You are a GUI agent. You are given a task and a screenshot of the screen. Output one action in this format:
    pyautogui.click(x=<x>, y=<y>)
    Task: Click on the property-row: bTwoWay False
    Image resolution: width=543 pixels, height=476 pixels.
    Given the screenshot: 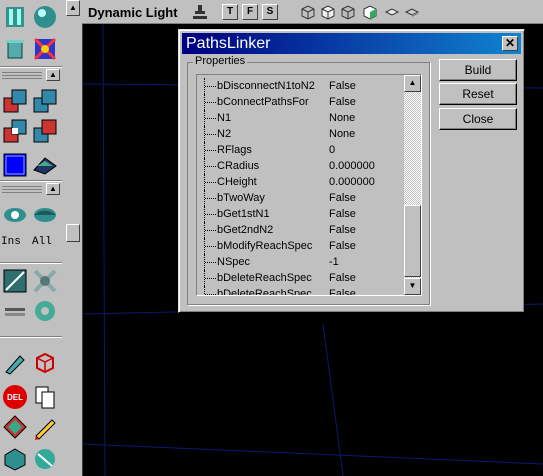 What is the action you would take?
    pyautogui.click(x=301, y=198)
    